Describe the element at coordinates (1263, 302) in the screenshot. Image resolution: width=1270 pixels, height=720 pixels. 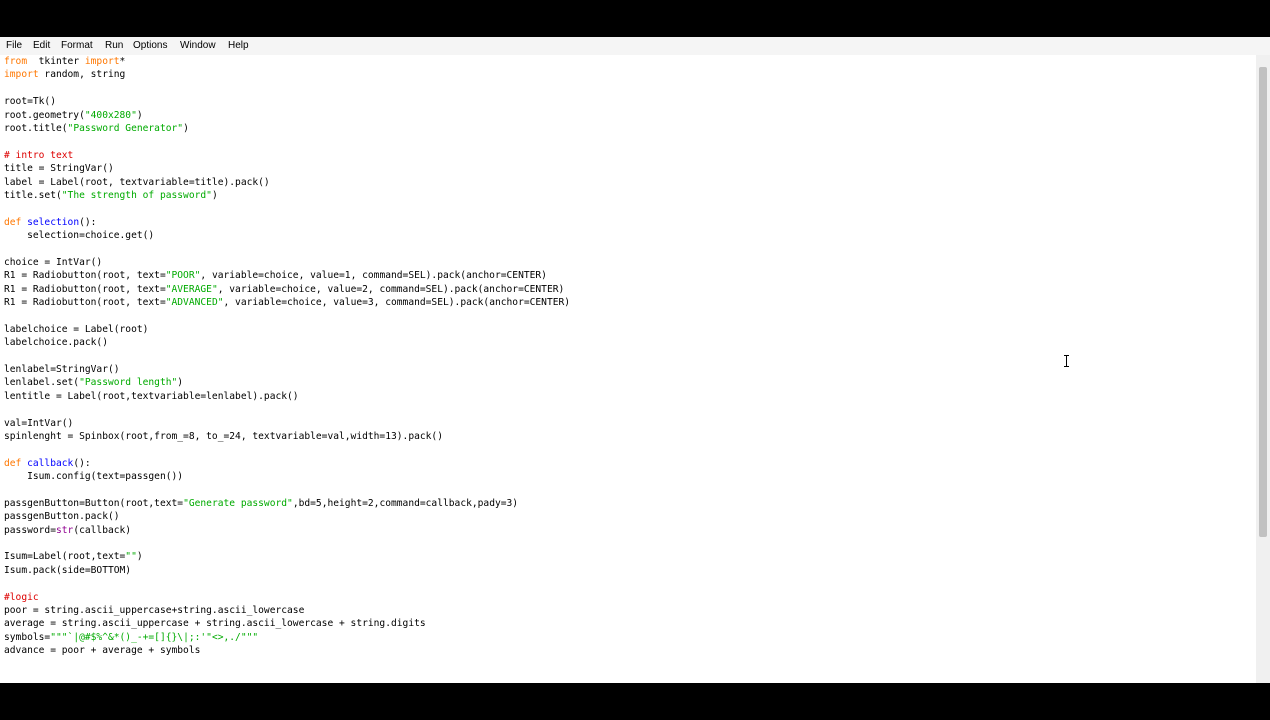
I see `scrollbar-thumb` at that location.